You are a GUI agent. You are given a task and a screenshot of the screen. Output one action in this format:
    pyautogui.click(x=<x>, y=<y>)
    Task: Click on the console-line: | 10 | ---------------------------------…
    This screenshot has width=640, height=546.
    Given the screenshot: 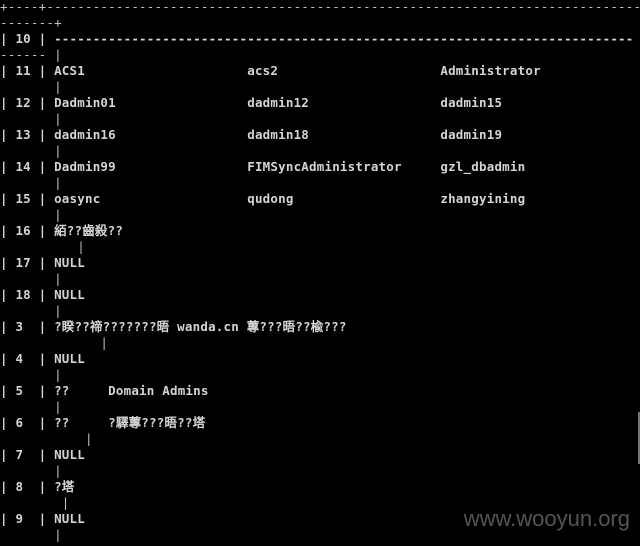 What is the action you would take?
    pyautogui.click(x=317, y=38)
    